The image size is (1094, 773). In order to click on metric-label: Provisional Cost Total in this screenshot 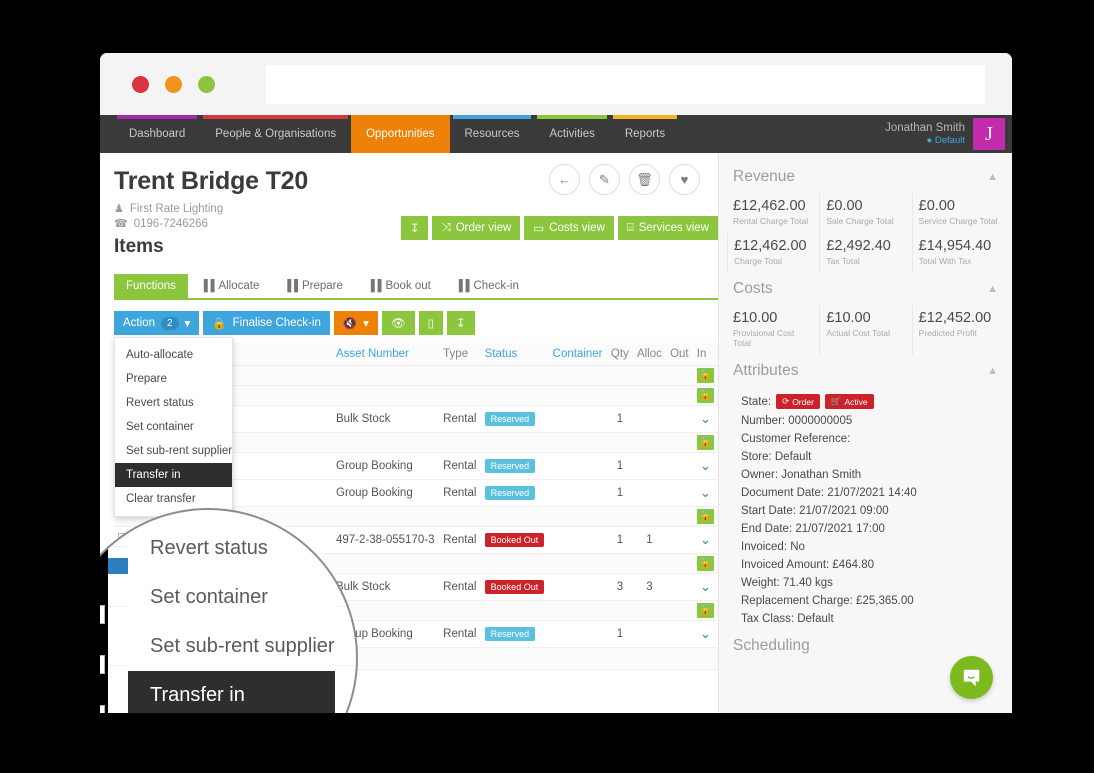, I will do `click(764, 338)`.